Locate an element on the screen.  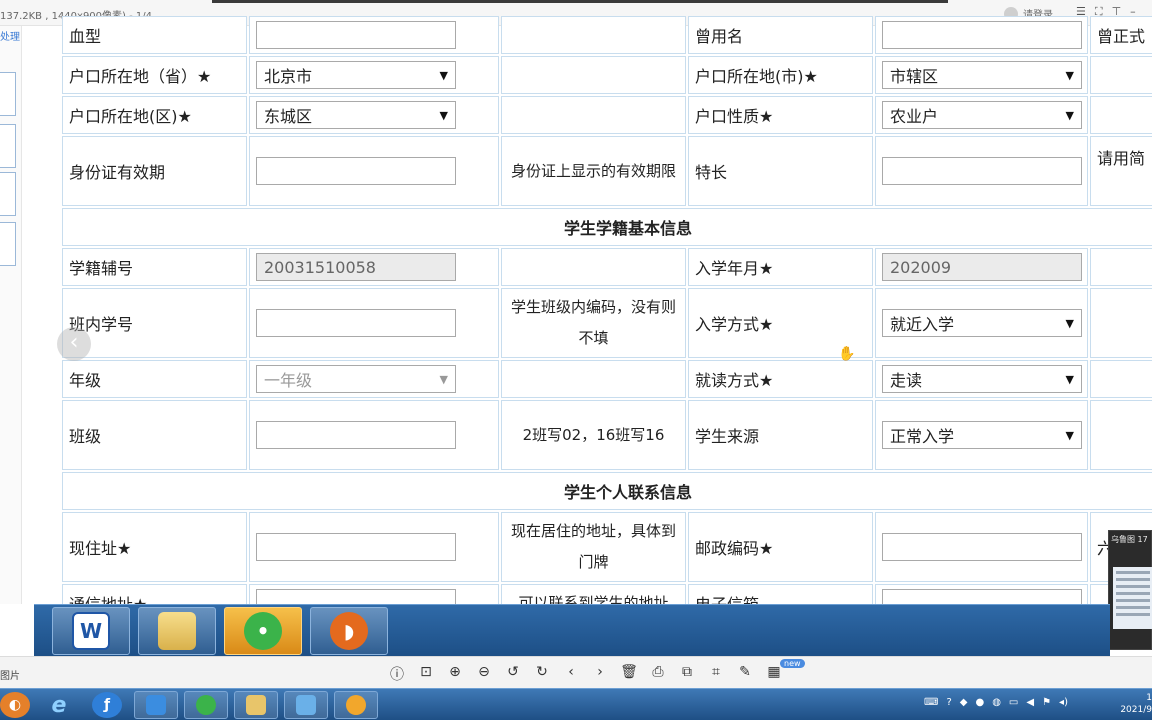
field-cell: 正常入学 ▼ is located at coordinates (981, 435).